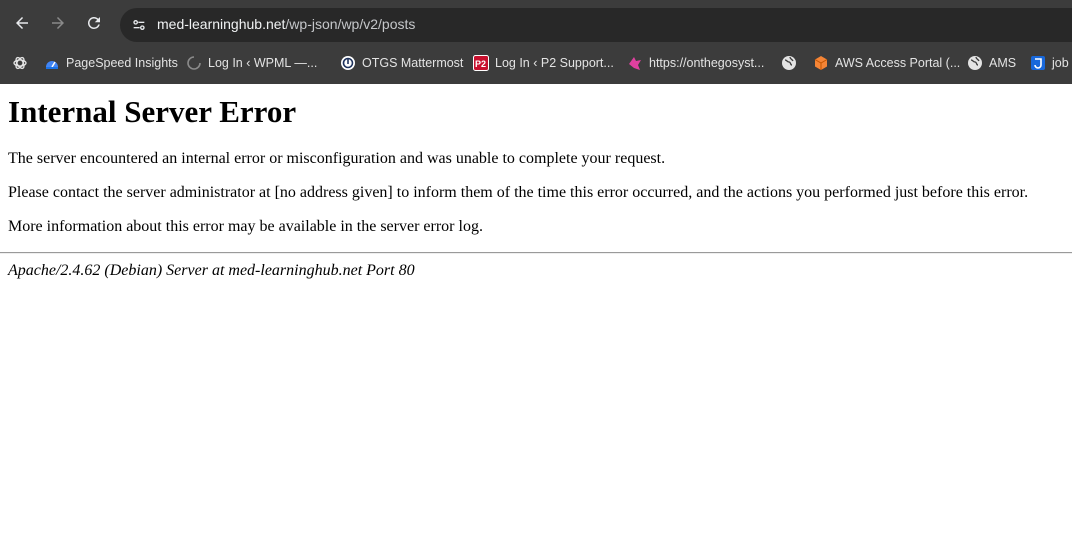 This screenshot has width=1072, height=535. I want to click on url-text: med-learninghub.net/wp-json/wp/v2/posts, so click(286, 24).